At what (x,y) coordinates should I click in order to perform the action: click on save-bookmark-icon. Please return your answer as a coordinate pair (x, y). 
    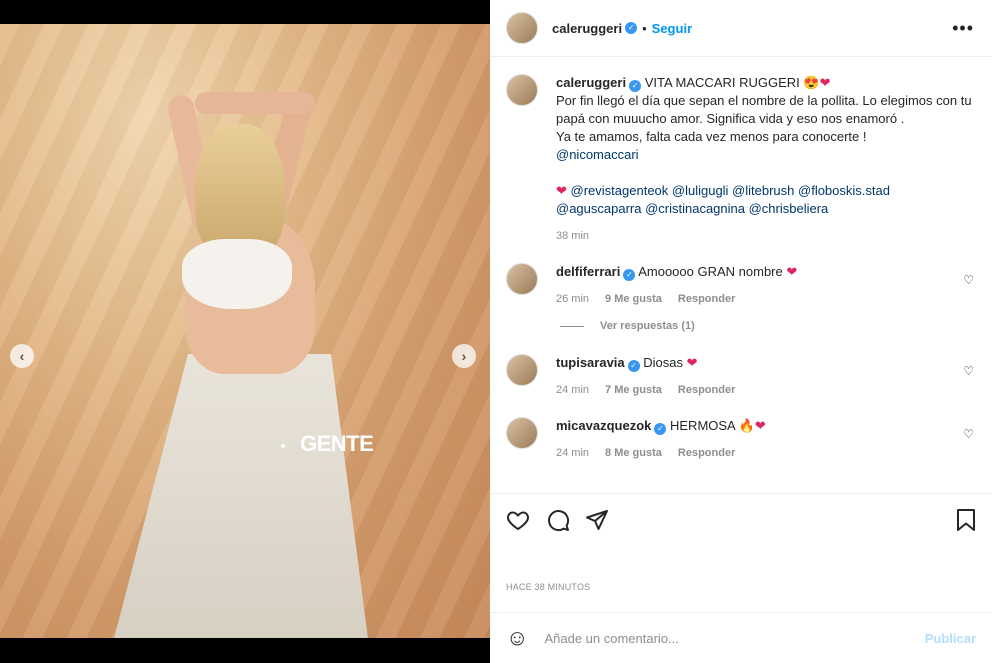
    Looking at the image, I should click on (966, 522).